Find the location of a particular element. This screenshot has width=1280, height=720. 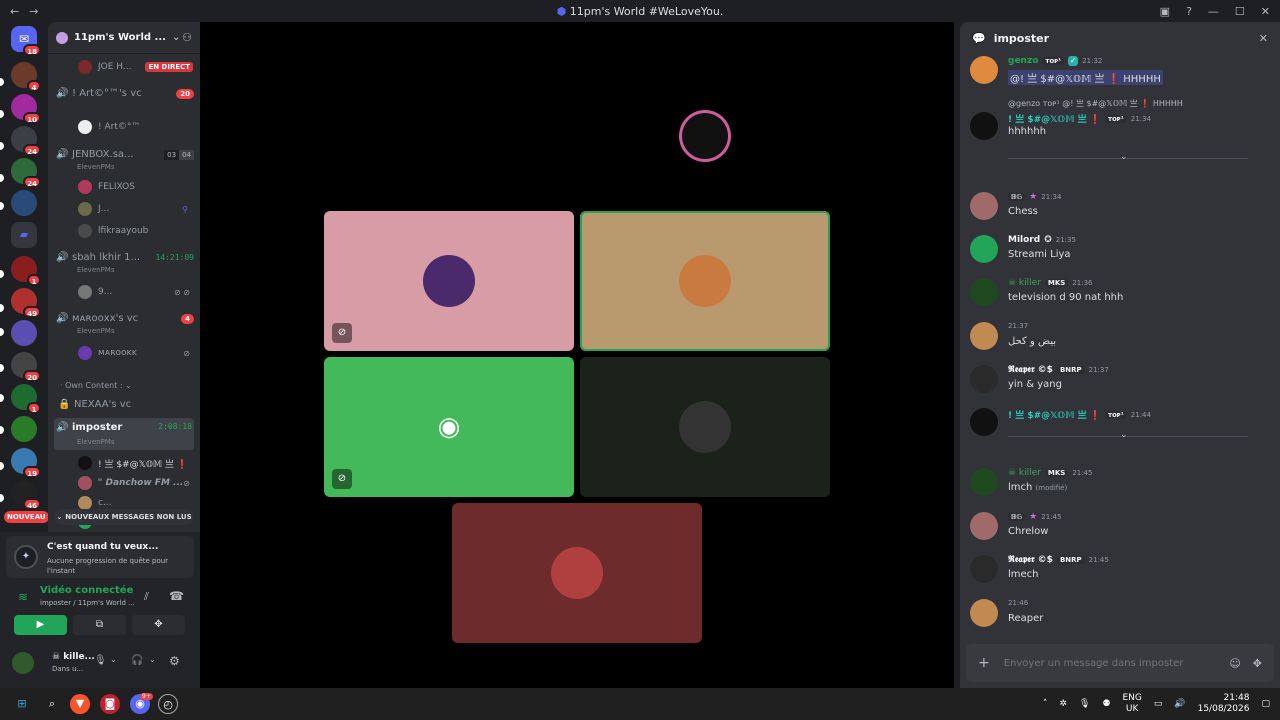

server-tag: ᴛᴏᴘ¹ is located at coordinates (1115, 118).